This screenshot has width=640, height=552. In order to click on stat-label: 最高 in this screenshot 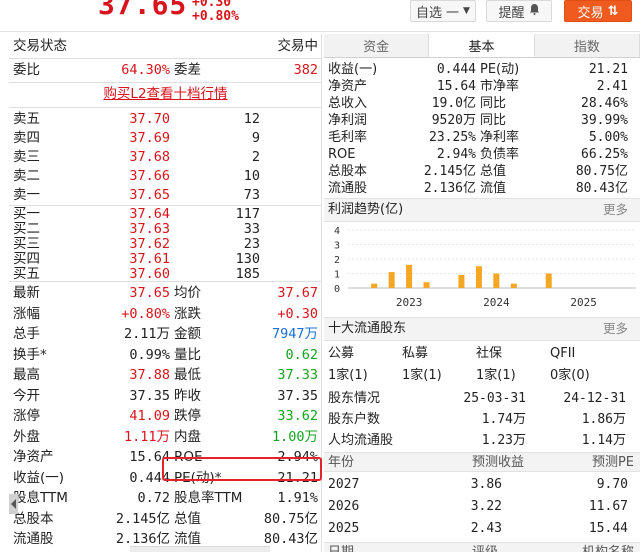, I will do `click(26, 375)`.